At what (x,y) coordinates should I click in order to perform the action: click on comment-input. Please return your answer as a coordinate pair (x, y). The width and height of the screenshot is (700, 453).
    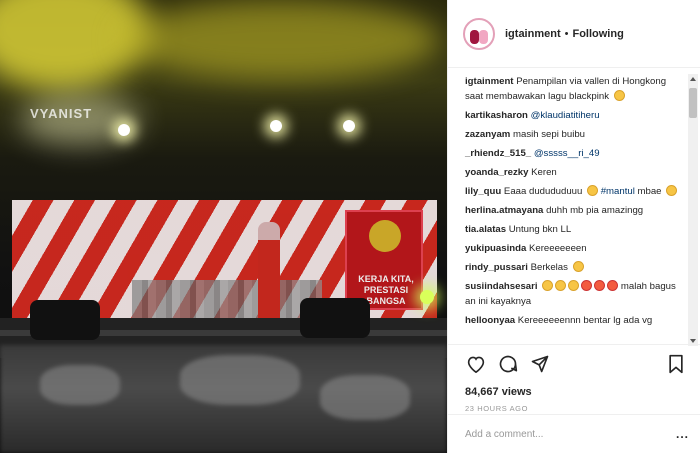
    Looking at the image, I should click on (570, 434).